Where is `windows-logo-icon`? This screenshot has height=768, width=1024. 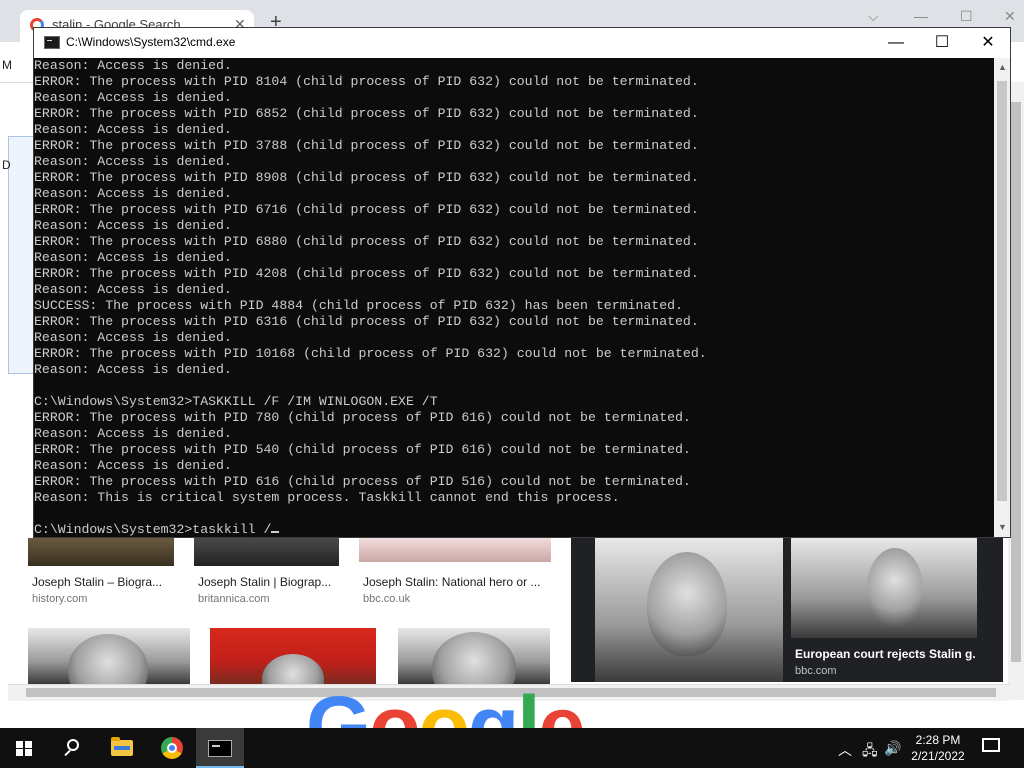
windows-logo-icon is located at coordinates (24, 748).